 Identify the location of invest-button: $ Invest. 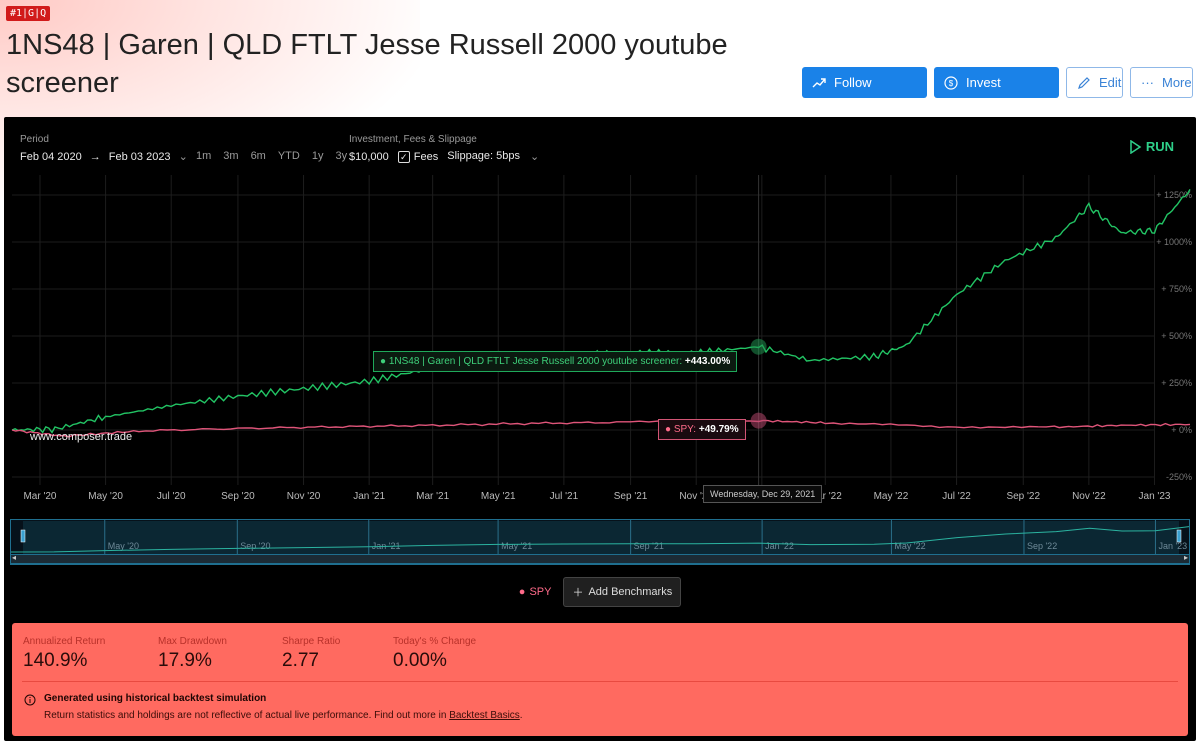
(996, 82).